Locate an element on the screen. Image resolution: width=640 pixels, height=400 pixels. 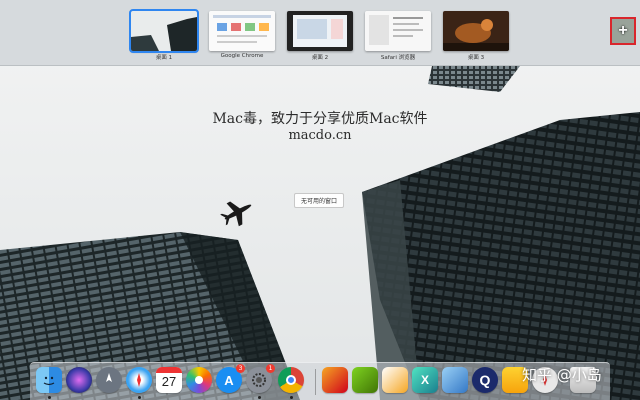
space-label: Safari 浏览器 is located at coordinates (398, 58).